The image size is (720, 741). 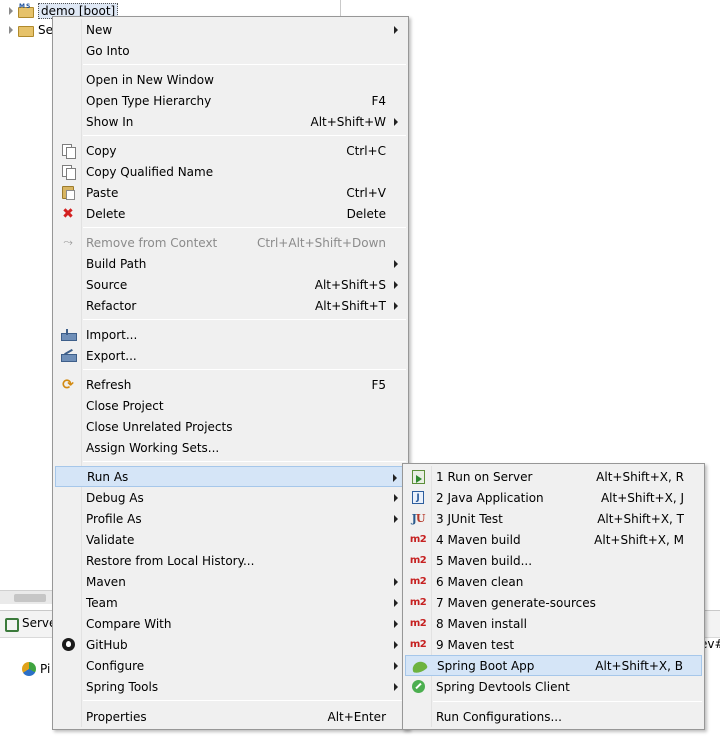 What do you see at coordinates (230, 213) in the screenshot?
I see `menu-item-delete: ✖ Delete Delete` at bounding box center [230, 213].